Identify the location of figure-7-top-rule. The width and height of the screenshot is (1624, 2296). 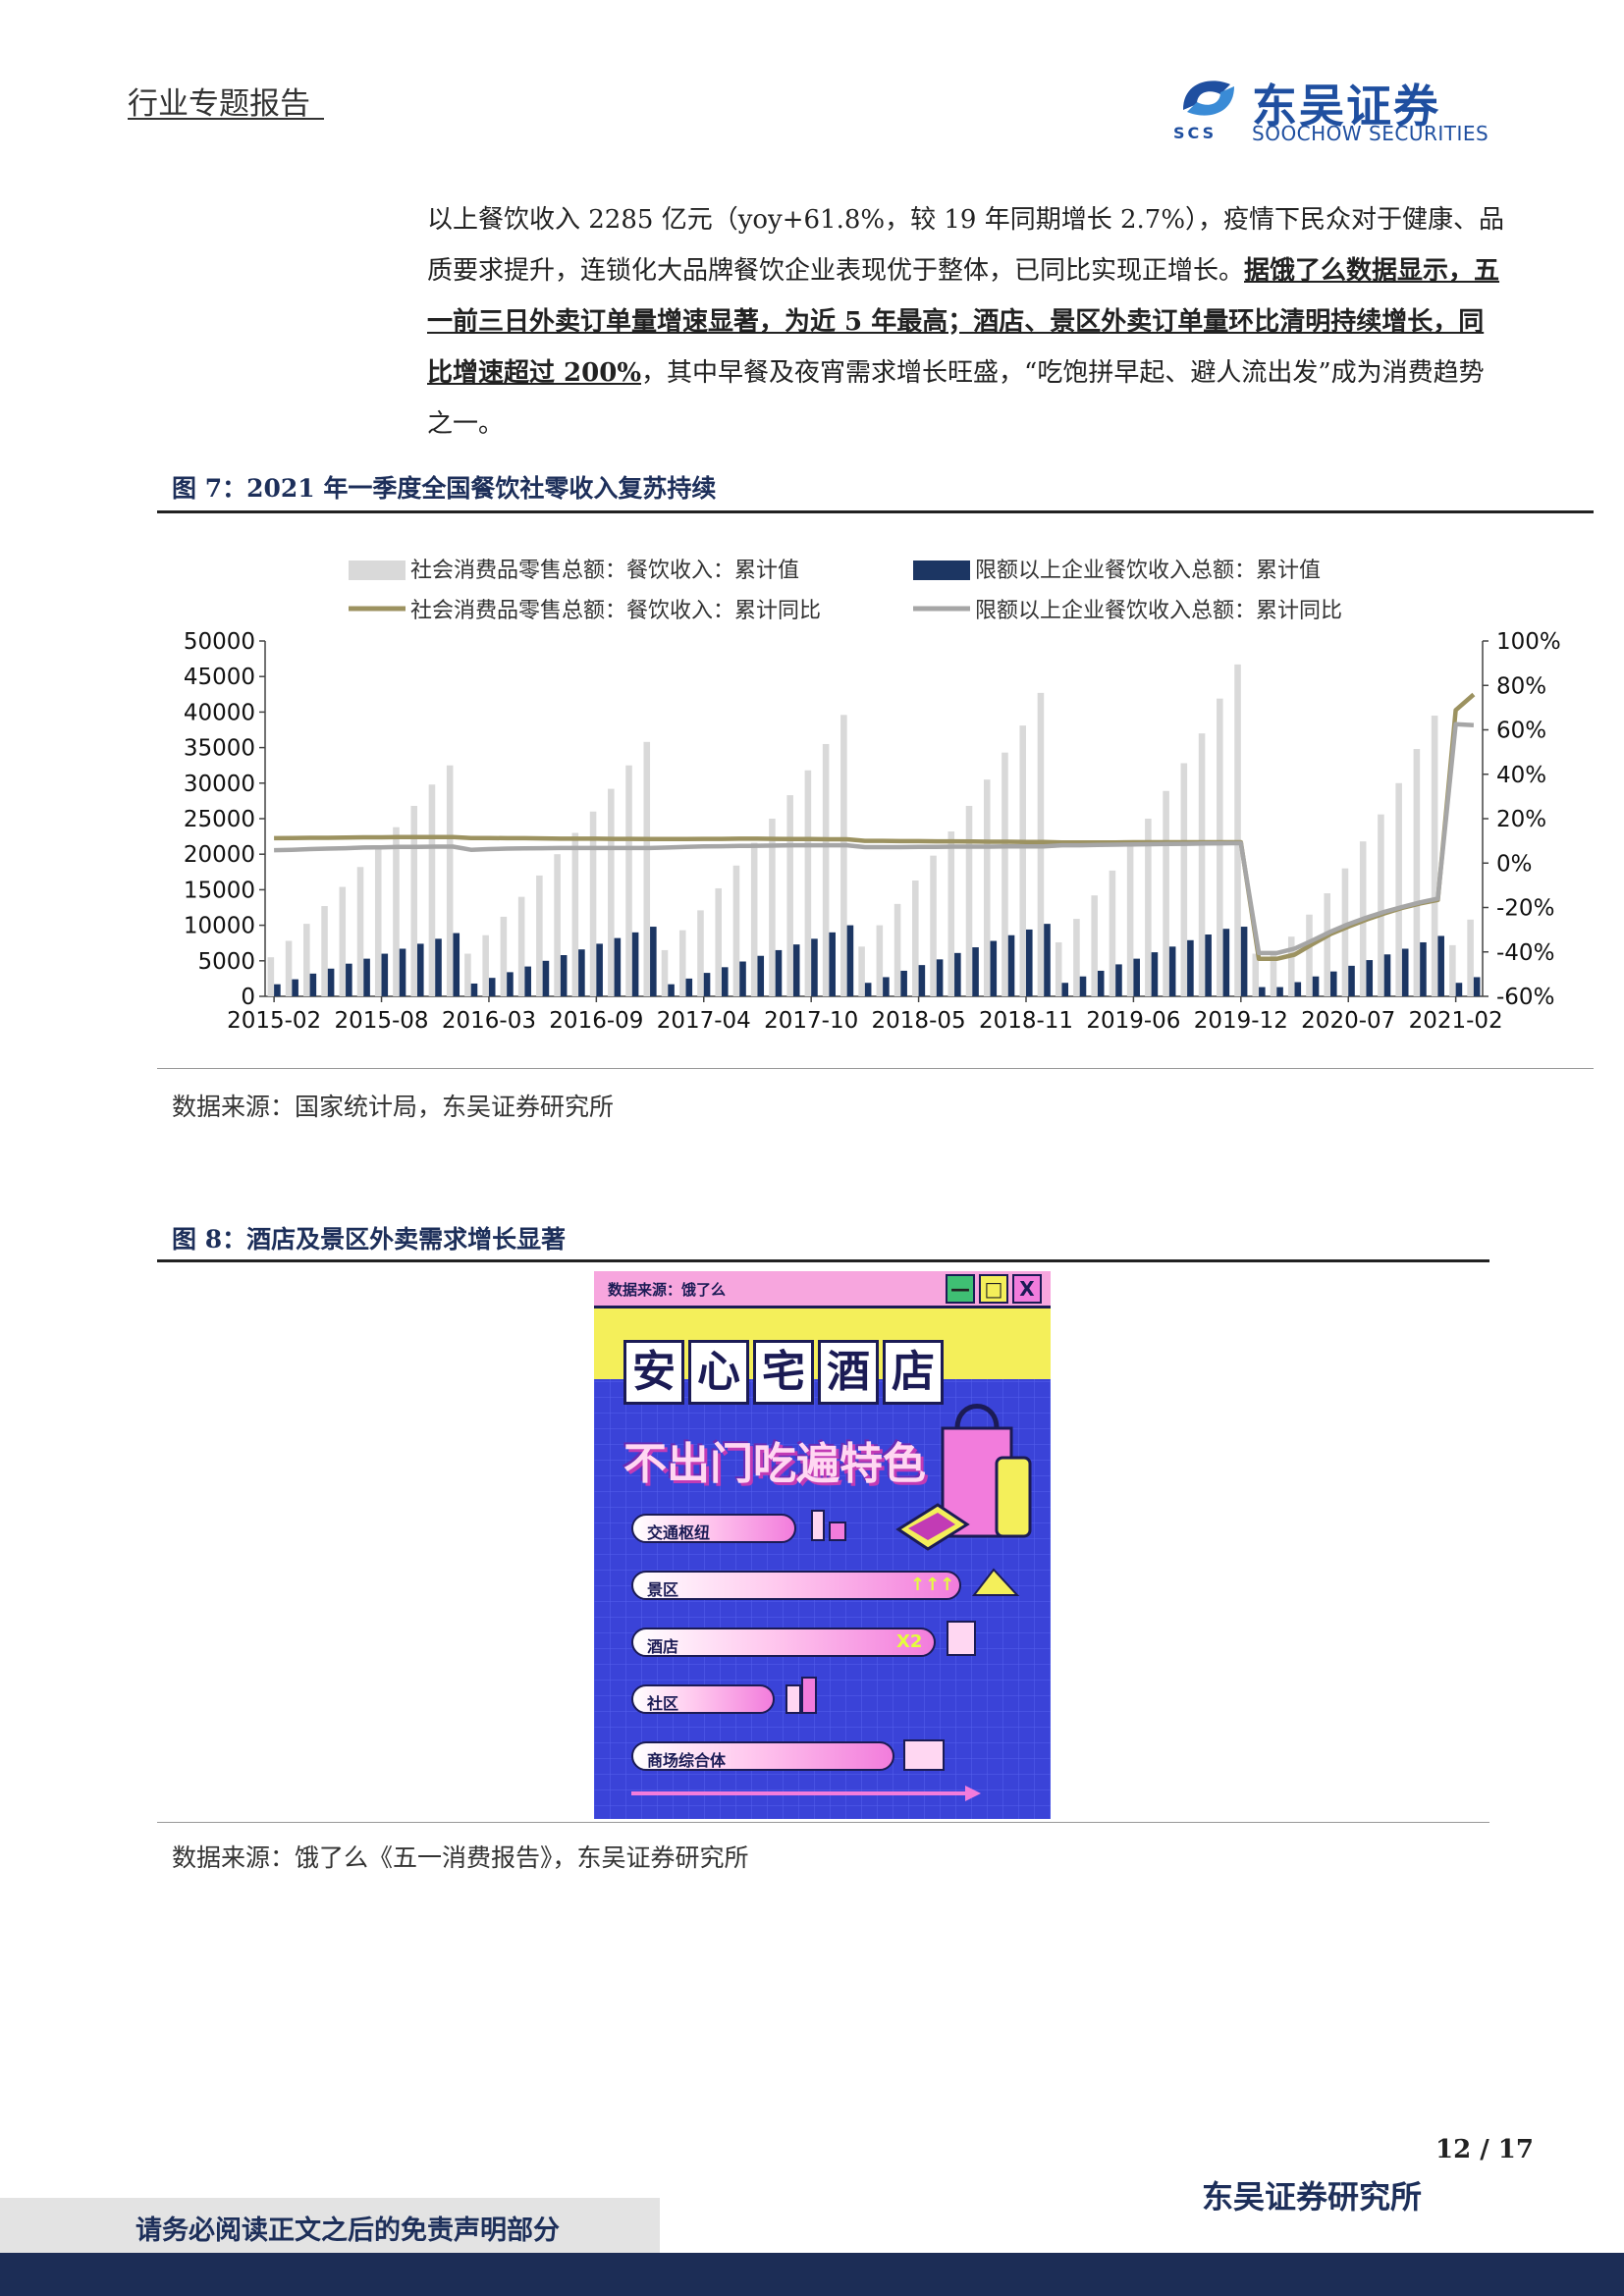
(875, 511).